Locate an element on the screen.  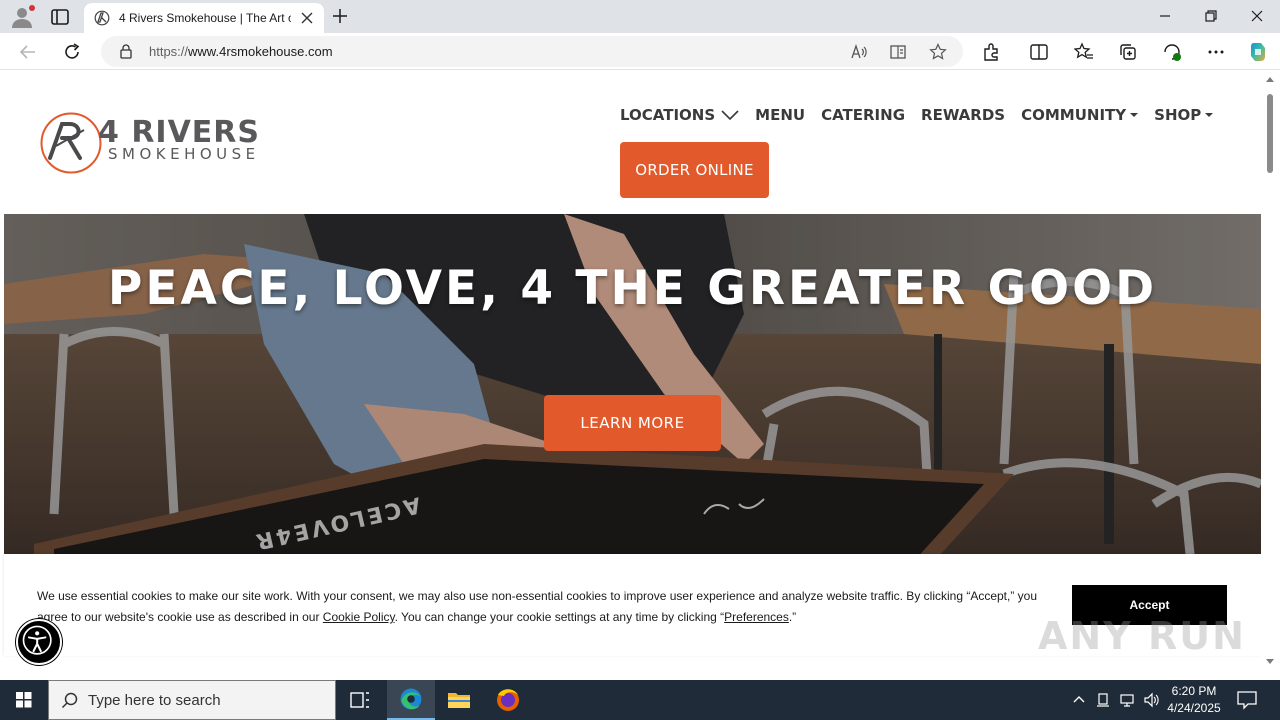
address-bar: https://www.4rsmokehouse.com is located at coordinates (532, 51).